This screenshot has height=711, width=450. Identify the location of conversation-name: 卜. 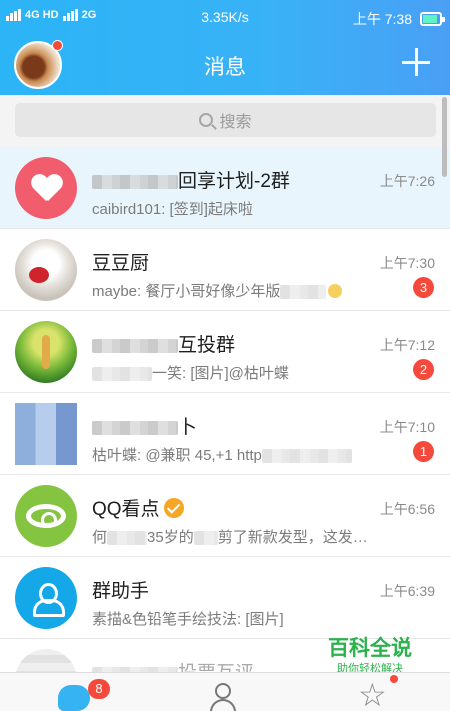
(144, 425).